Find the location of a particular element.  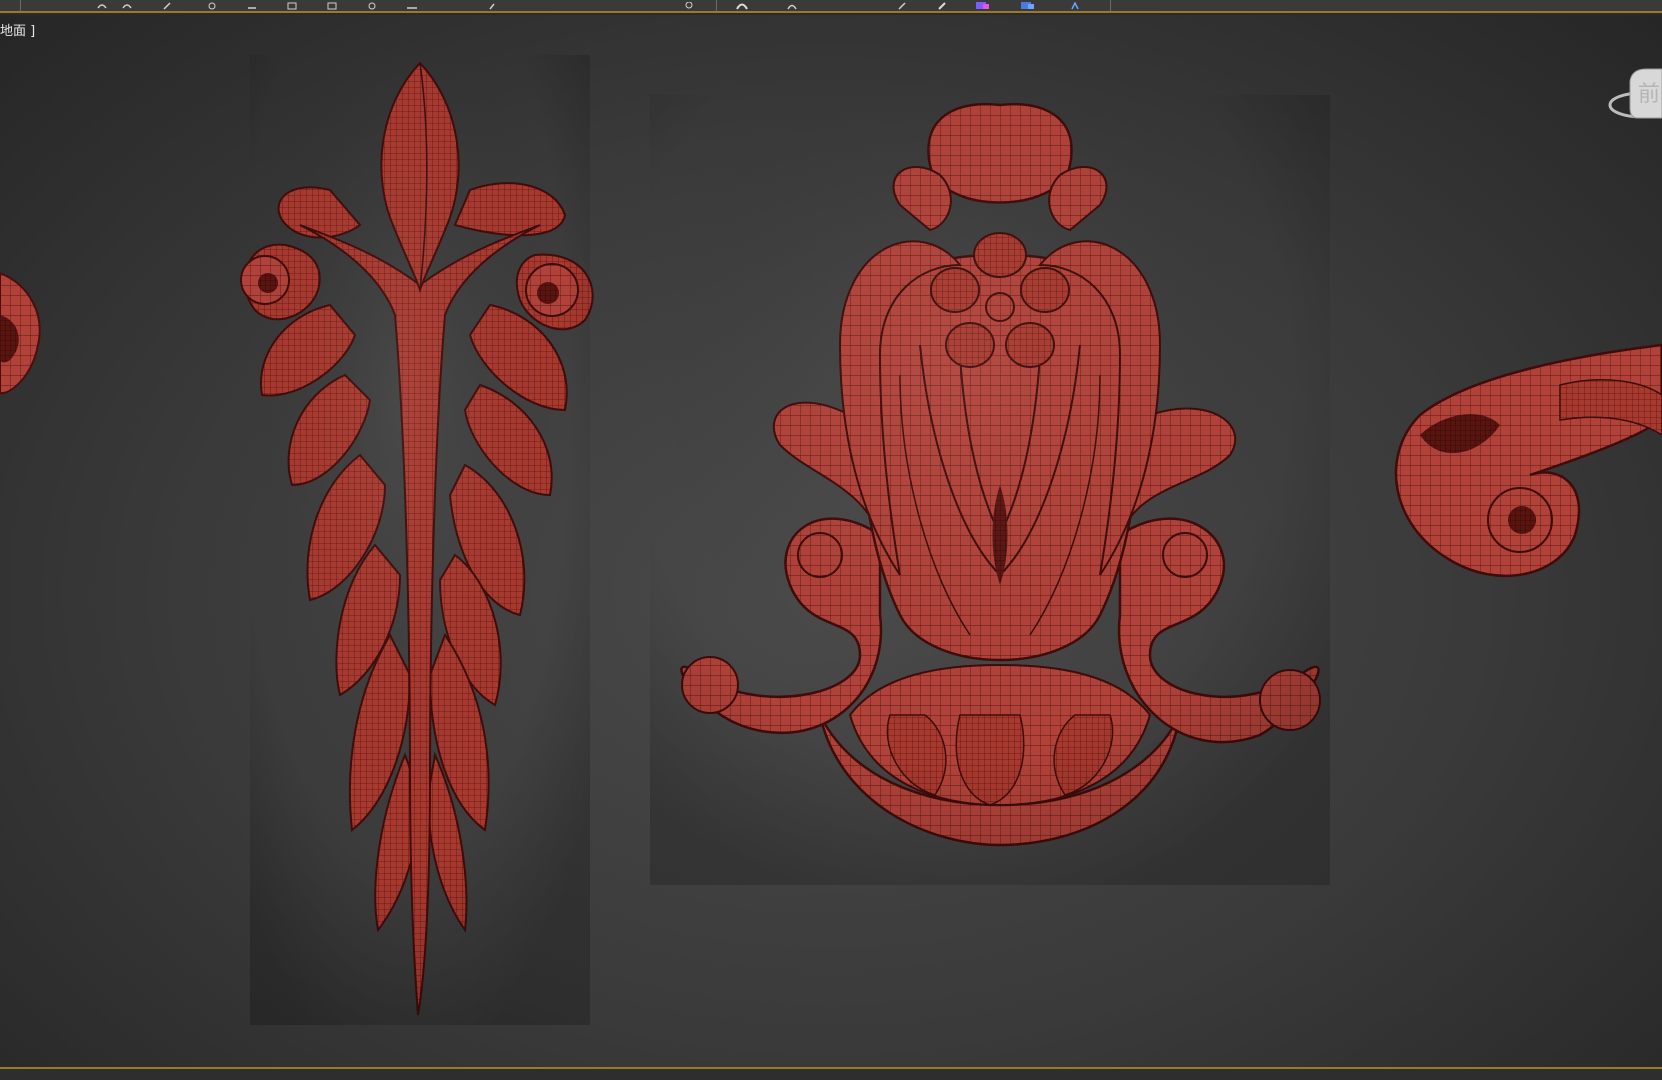

angle-snap-icon is located at coordinates (792, 5).